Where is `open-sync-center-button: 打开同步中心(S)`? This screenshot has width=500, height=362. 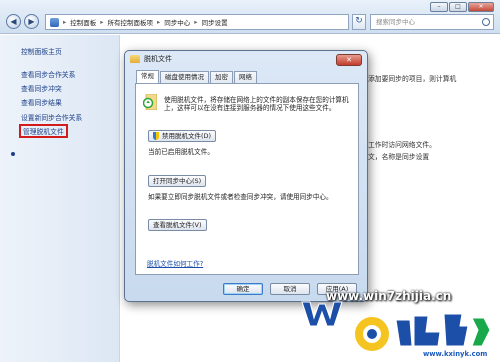 open-sync-center-button: 打开同步中心(S) is located at coordinates (177, 181).